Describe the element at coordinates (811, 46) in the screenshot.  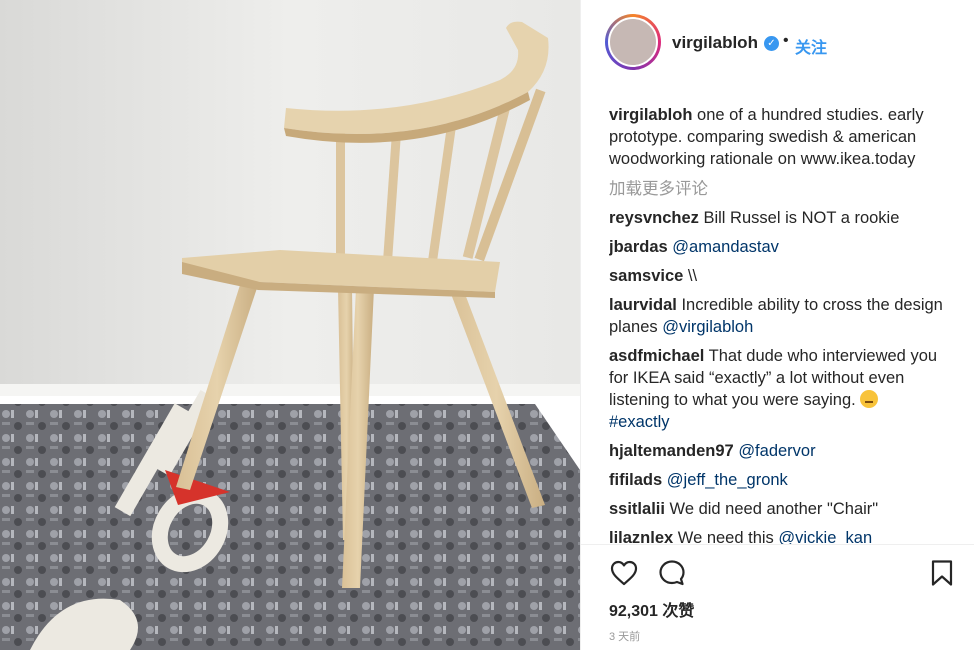
I see `follow-button: 关注` at that location.